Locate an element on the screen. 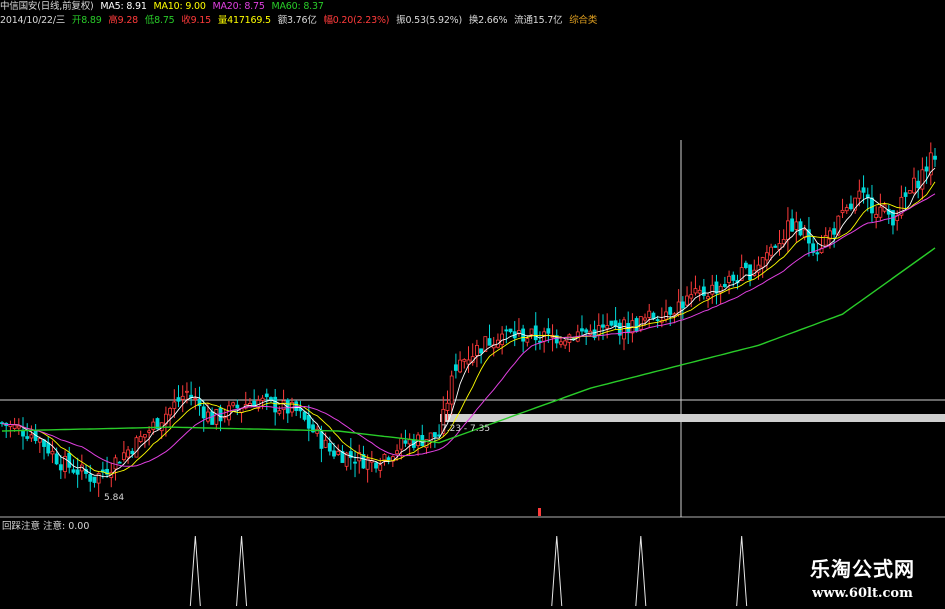  watermark-name: 乐淘公式网 is located at coordinates (862, 569).